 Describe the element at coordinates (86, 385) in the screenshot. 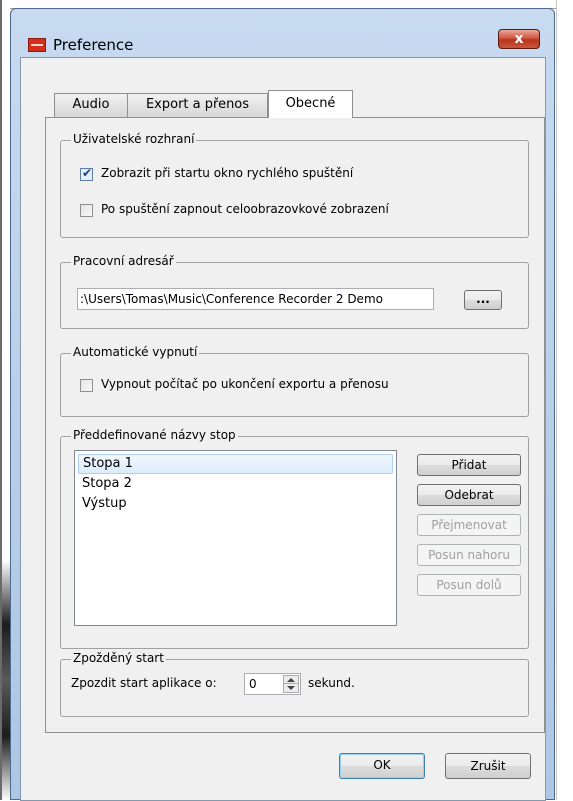

I see `shutdown-checkbox` at that location.